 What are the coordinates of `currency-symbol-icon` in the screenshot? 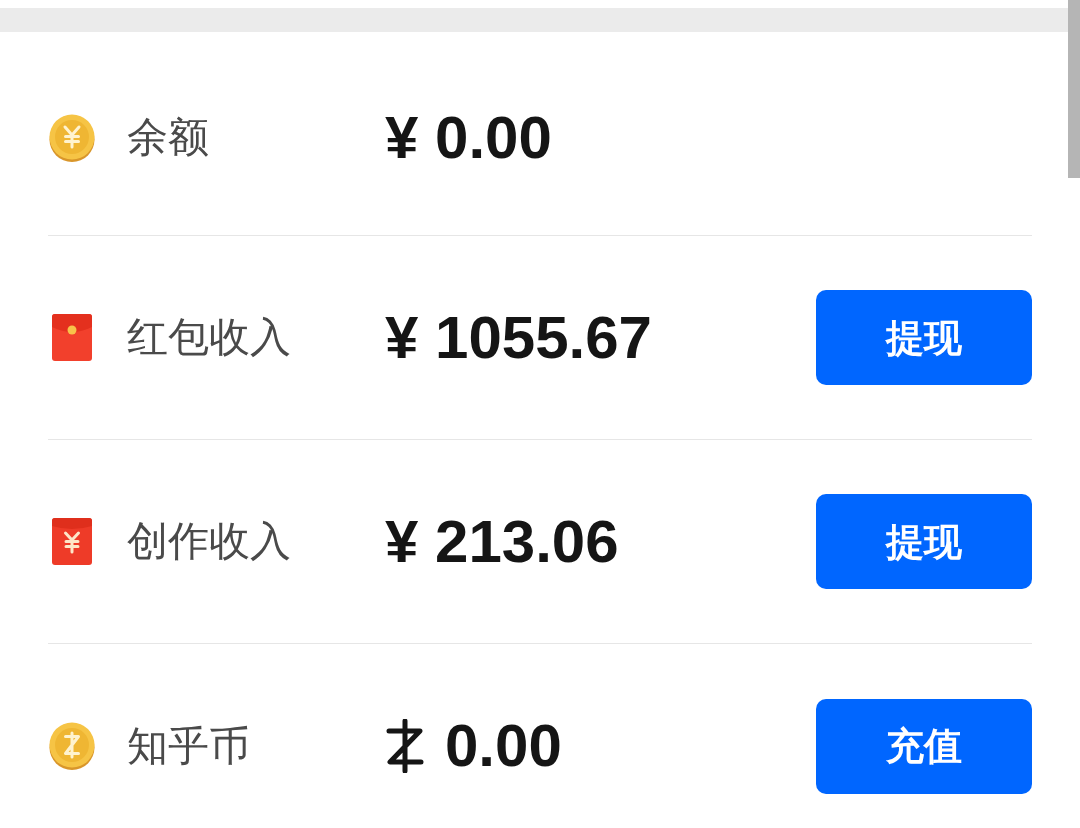 It's located at (405, 746).